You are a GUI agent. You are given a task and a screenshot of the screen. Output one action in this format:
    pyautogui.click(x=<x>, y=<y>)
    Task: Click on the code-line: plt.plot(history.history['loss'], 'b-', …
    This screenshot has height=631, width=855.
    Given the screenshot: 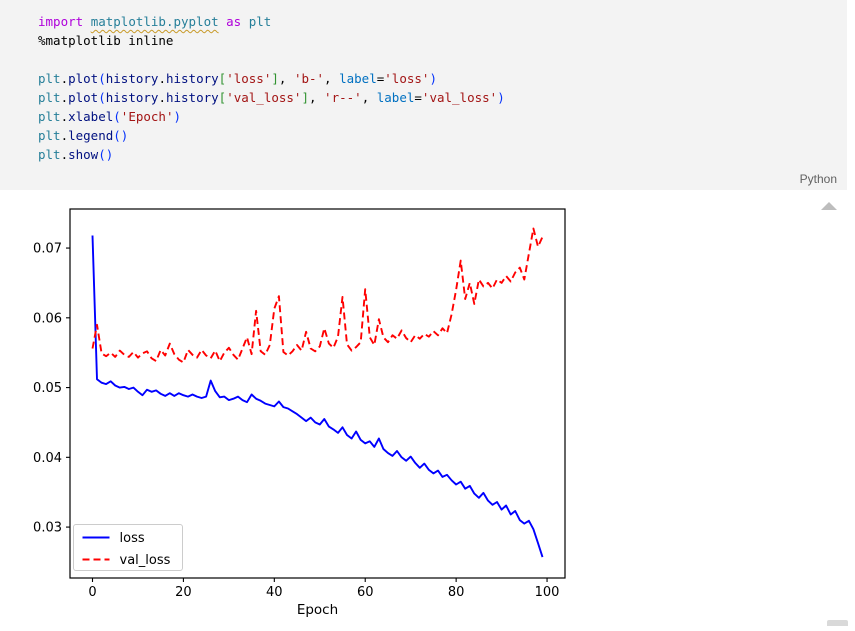 What is the action you would take?
    pyautogui.click(x=442, y=78)
    